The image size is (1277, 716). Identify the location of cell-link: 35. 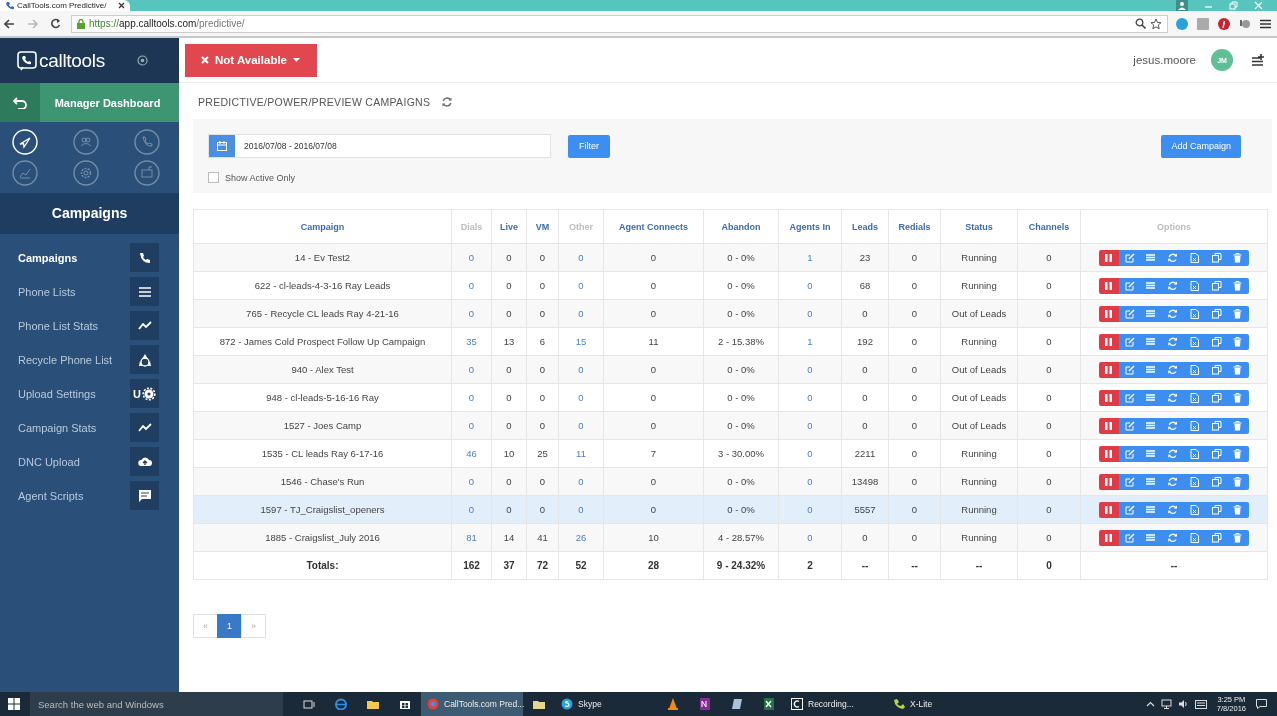
(471, 341).